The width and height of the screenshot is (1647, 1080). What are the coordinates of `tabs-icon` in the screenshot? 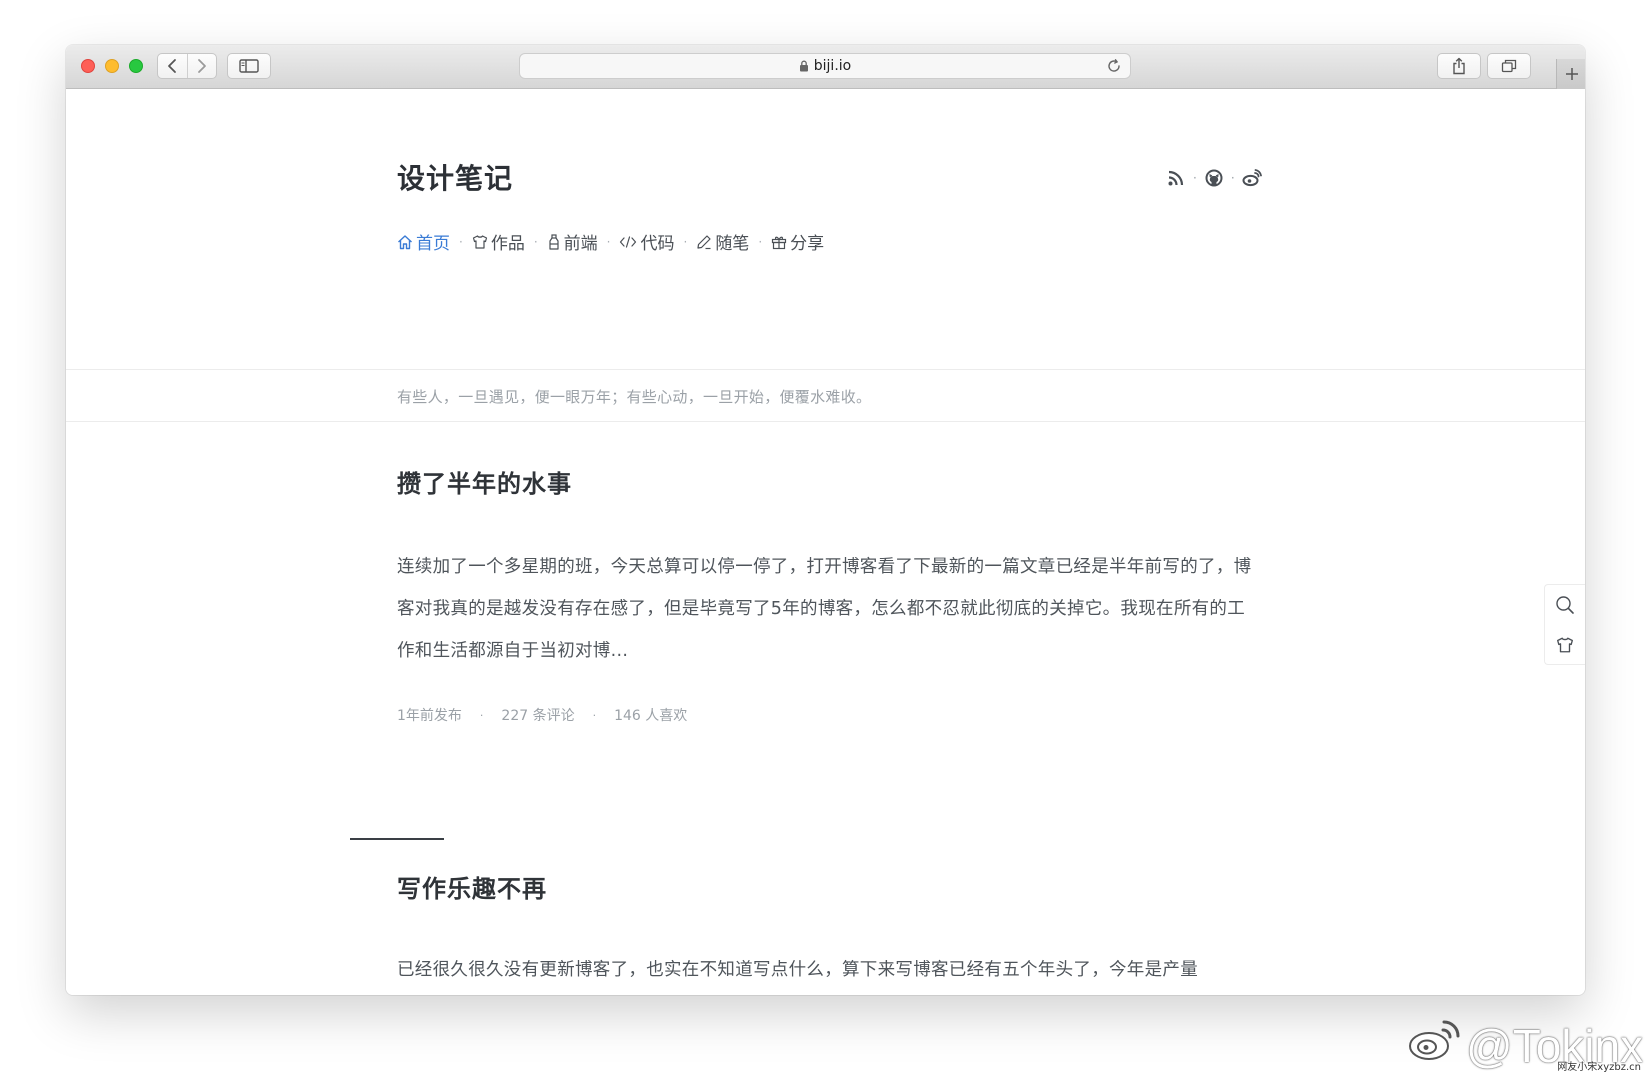 It's located at (1509, 66).